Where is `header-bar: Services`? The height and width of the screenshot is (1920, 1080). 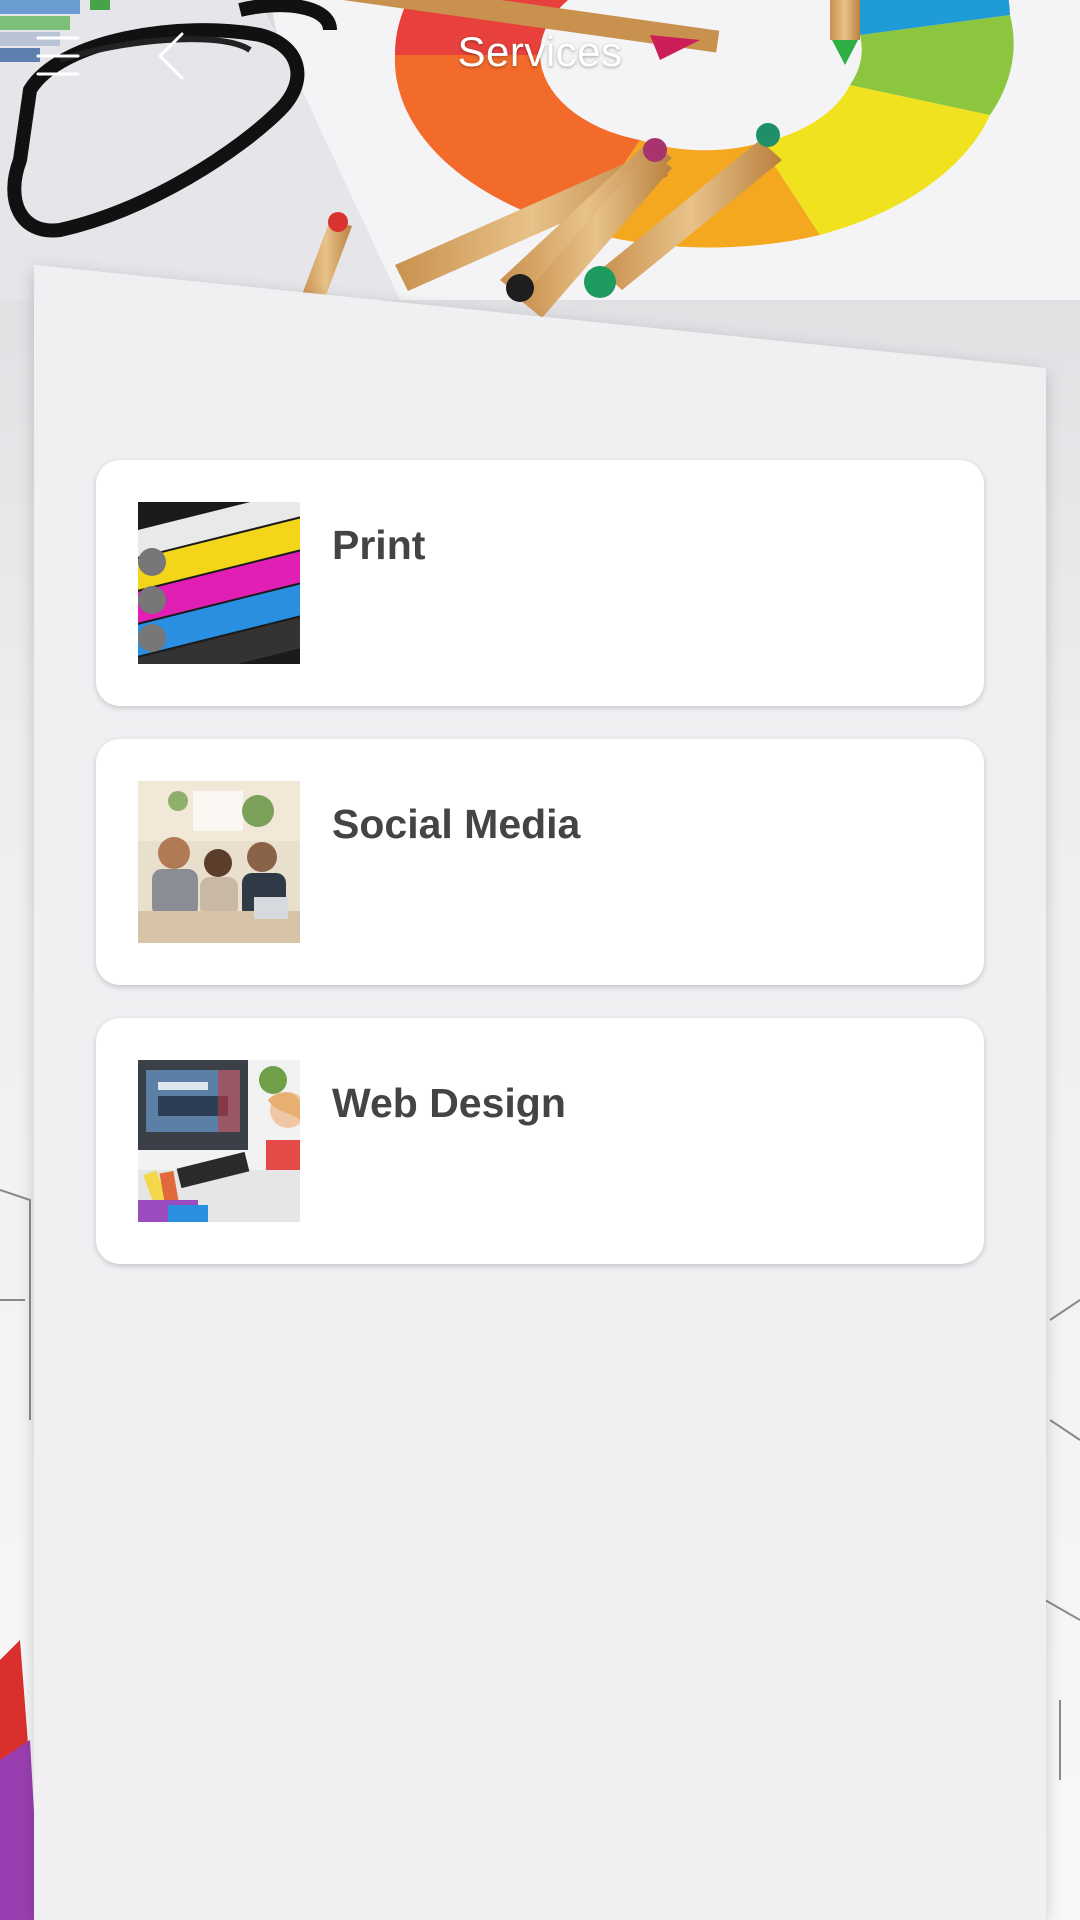 header-bar: Services is located at coordinates (540, 60).